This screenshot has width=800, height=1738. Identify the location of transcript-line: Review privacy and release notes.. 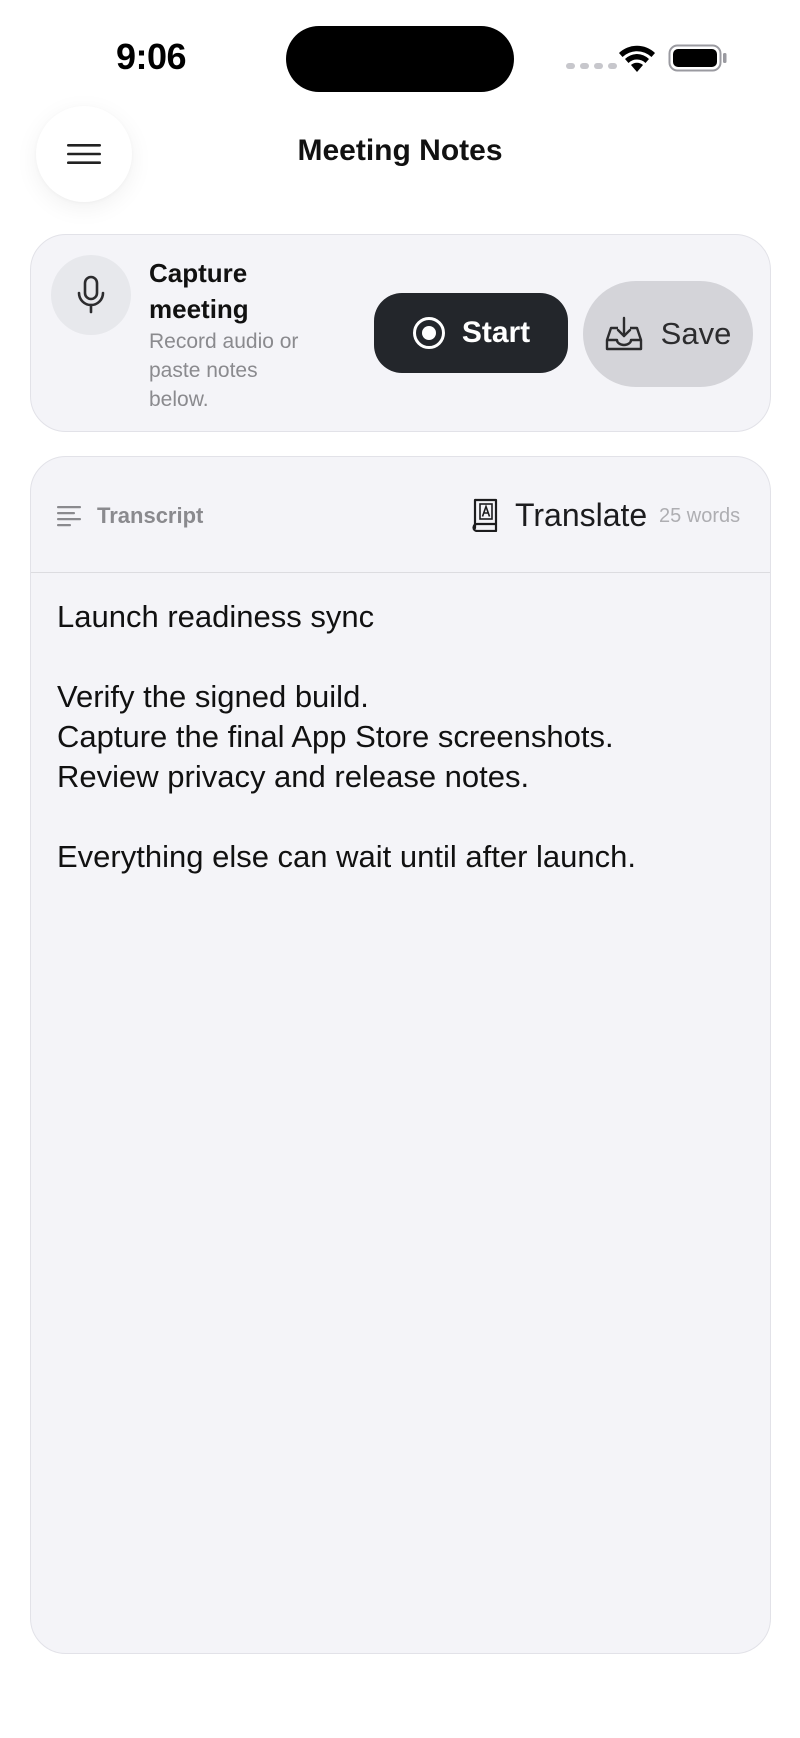
(293, 776).